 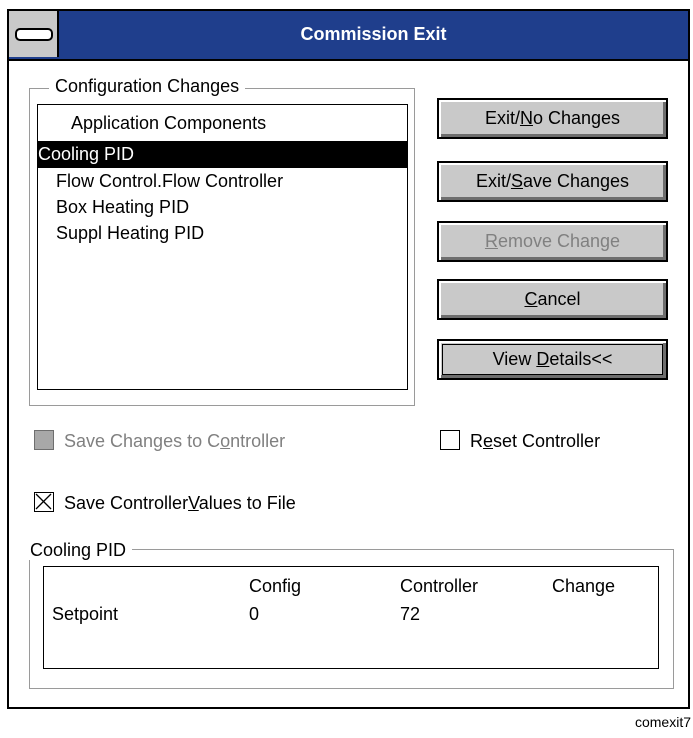 I want to click on figure-caption: comexit7, so click(x=662, y=722).